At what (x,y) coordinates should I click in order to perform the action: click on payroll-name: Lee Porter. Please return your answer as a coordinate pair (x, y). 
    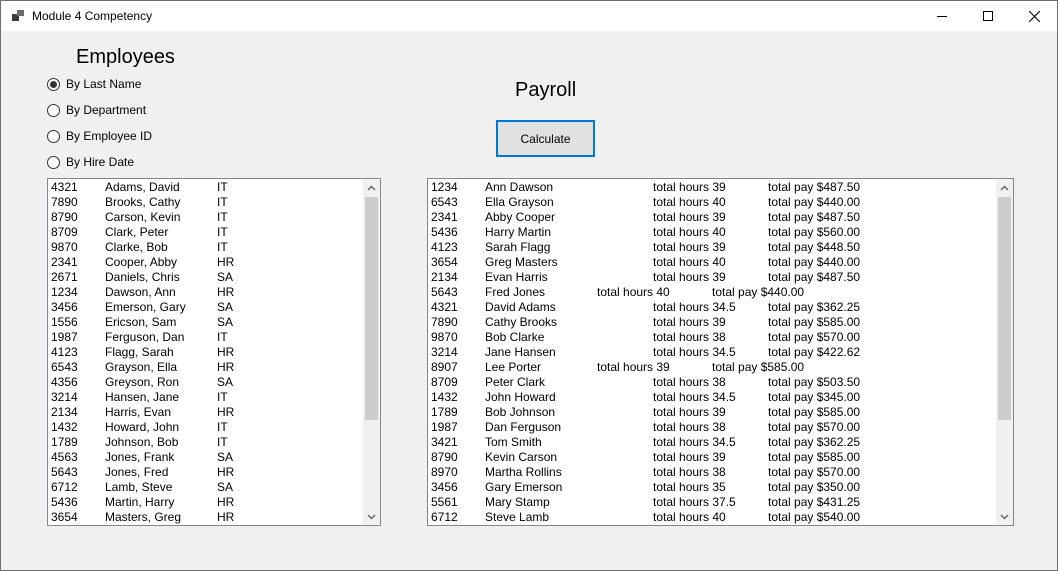
    Looking at the image, I should click on (513, 367).